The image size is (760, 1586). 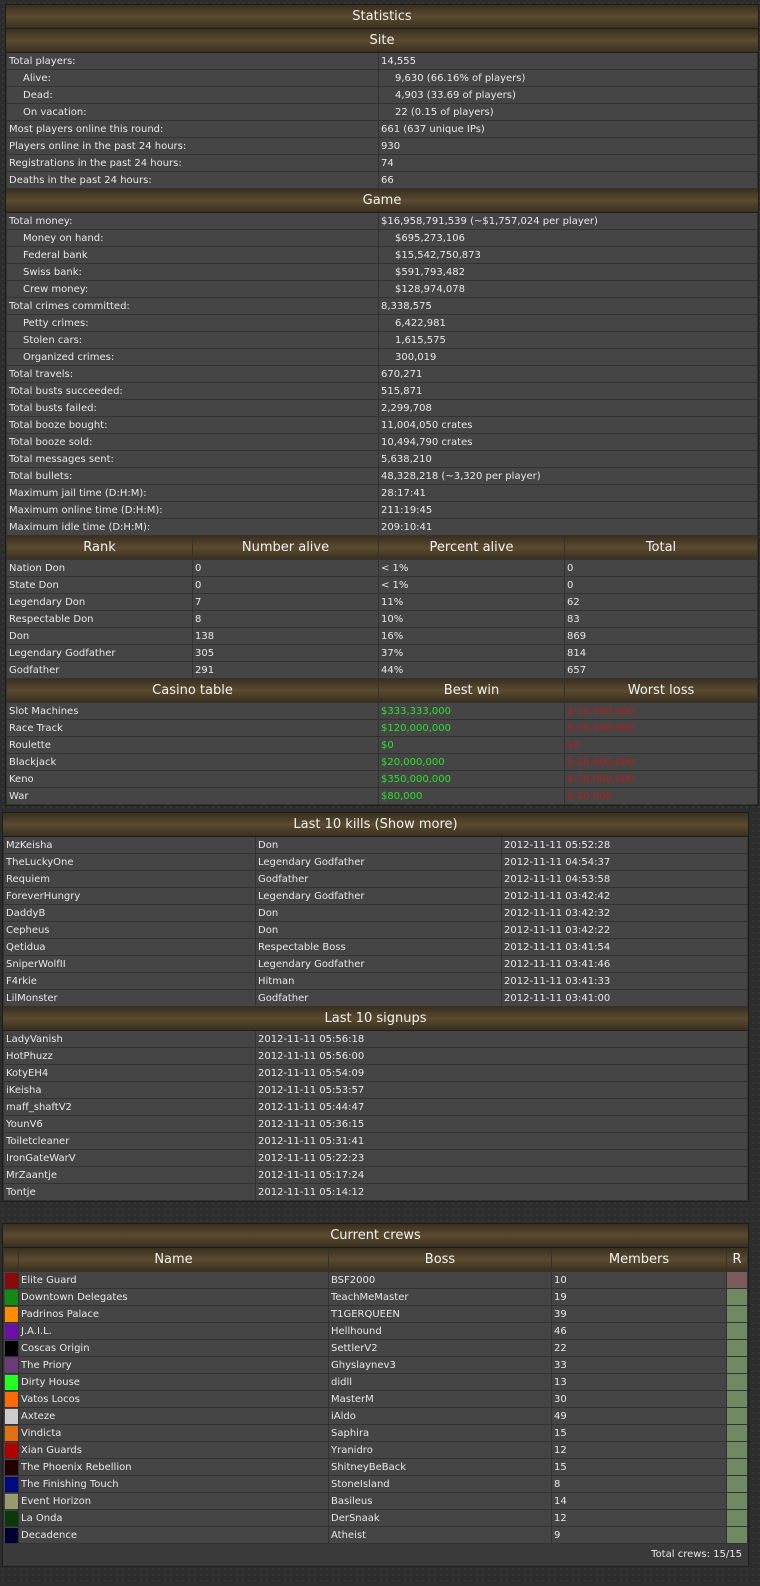 I want to click on kill-rank: Godfather, so click(x=378, y=879).